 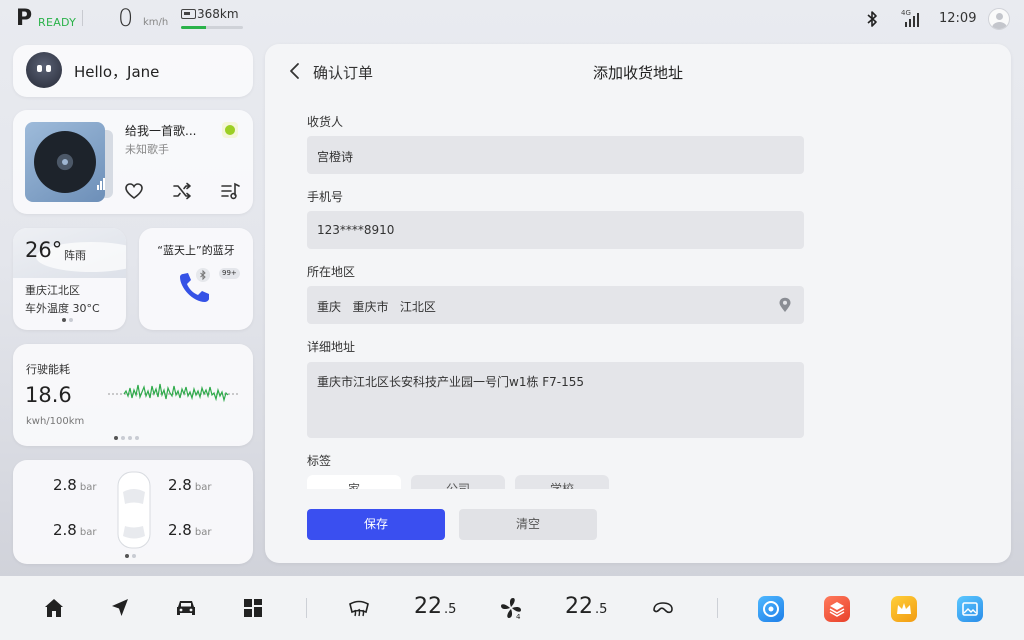 I want to click on recipient-field: 宫橙诗, so click(x=555, y=155).